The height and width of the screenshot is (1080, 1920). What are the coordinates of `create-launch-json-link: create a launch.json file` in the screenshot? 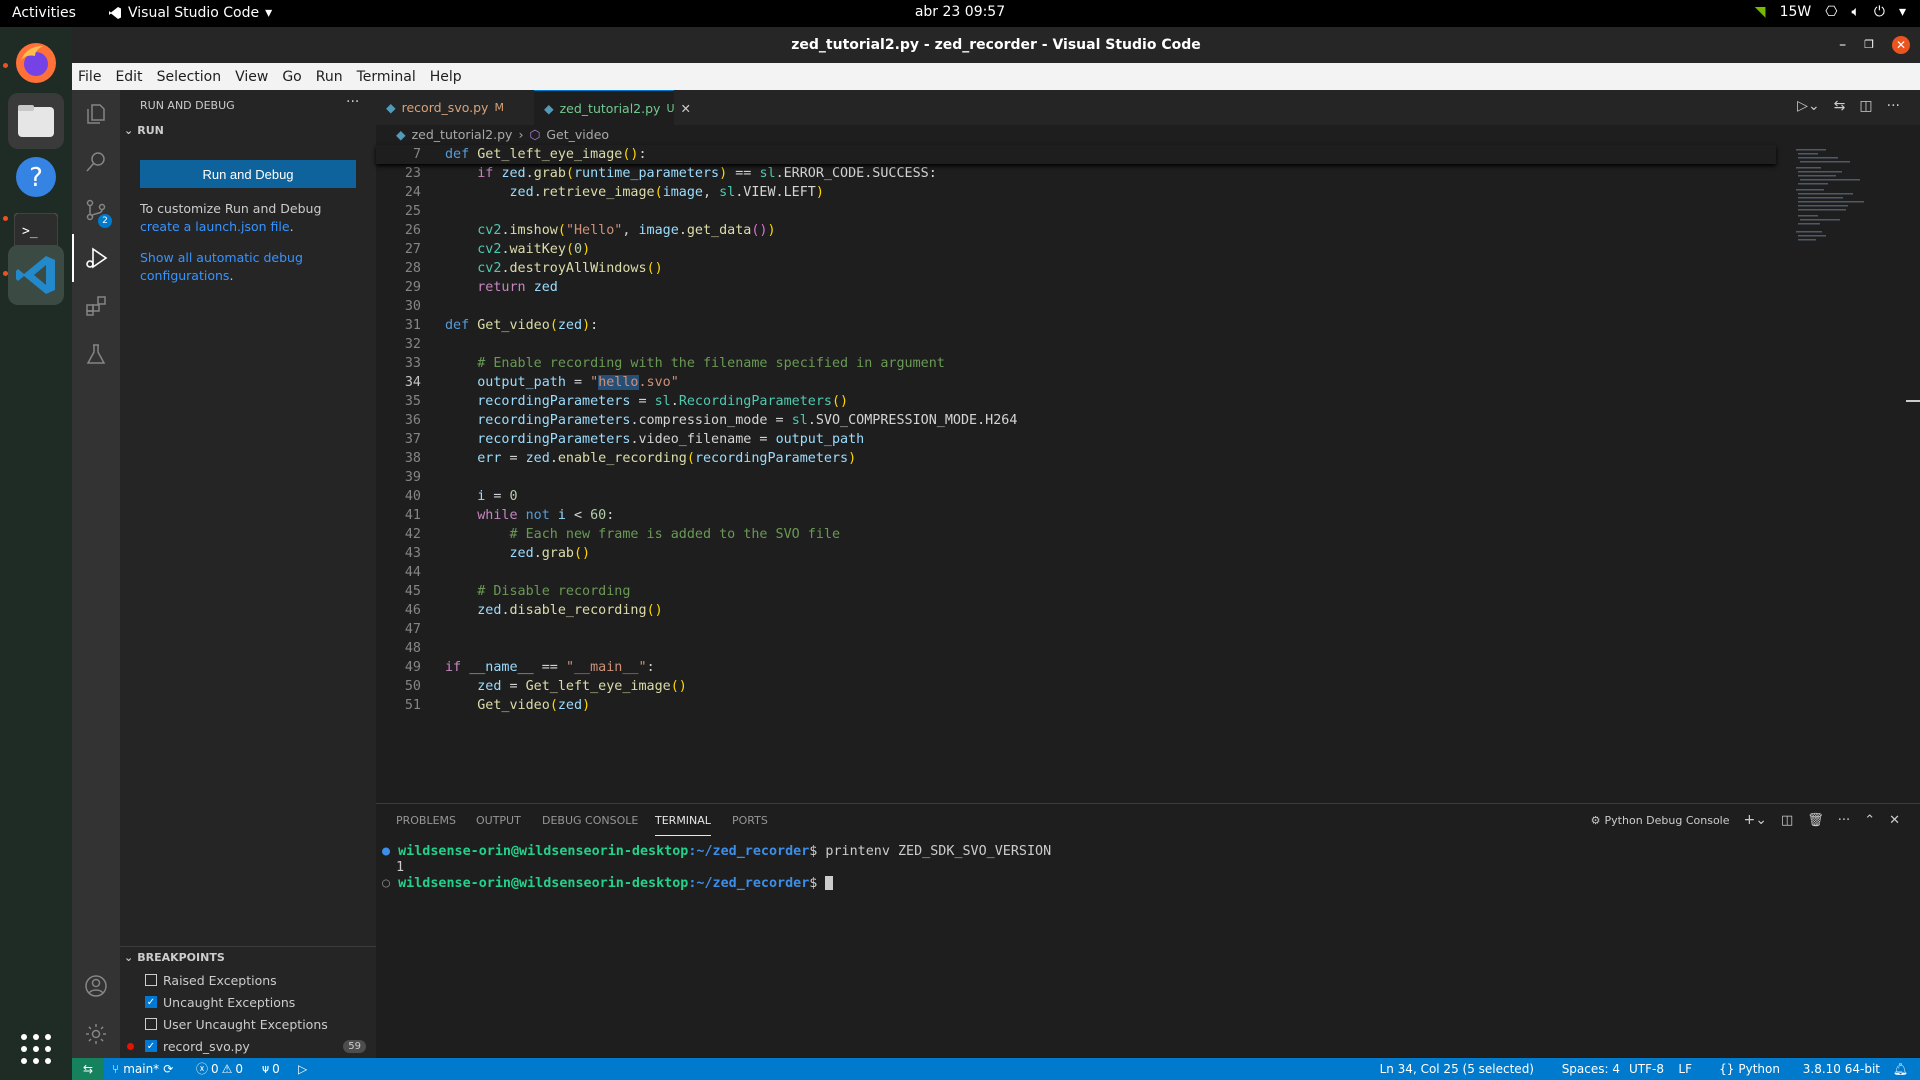 It's located at (215, 226).